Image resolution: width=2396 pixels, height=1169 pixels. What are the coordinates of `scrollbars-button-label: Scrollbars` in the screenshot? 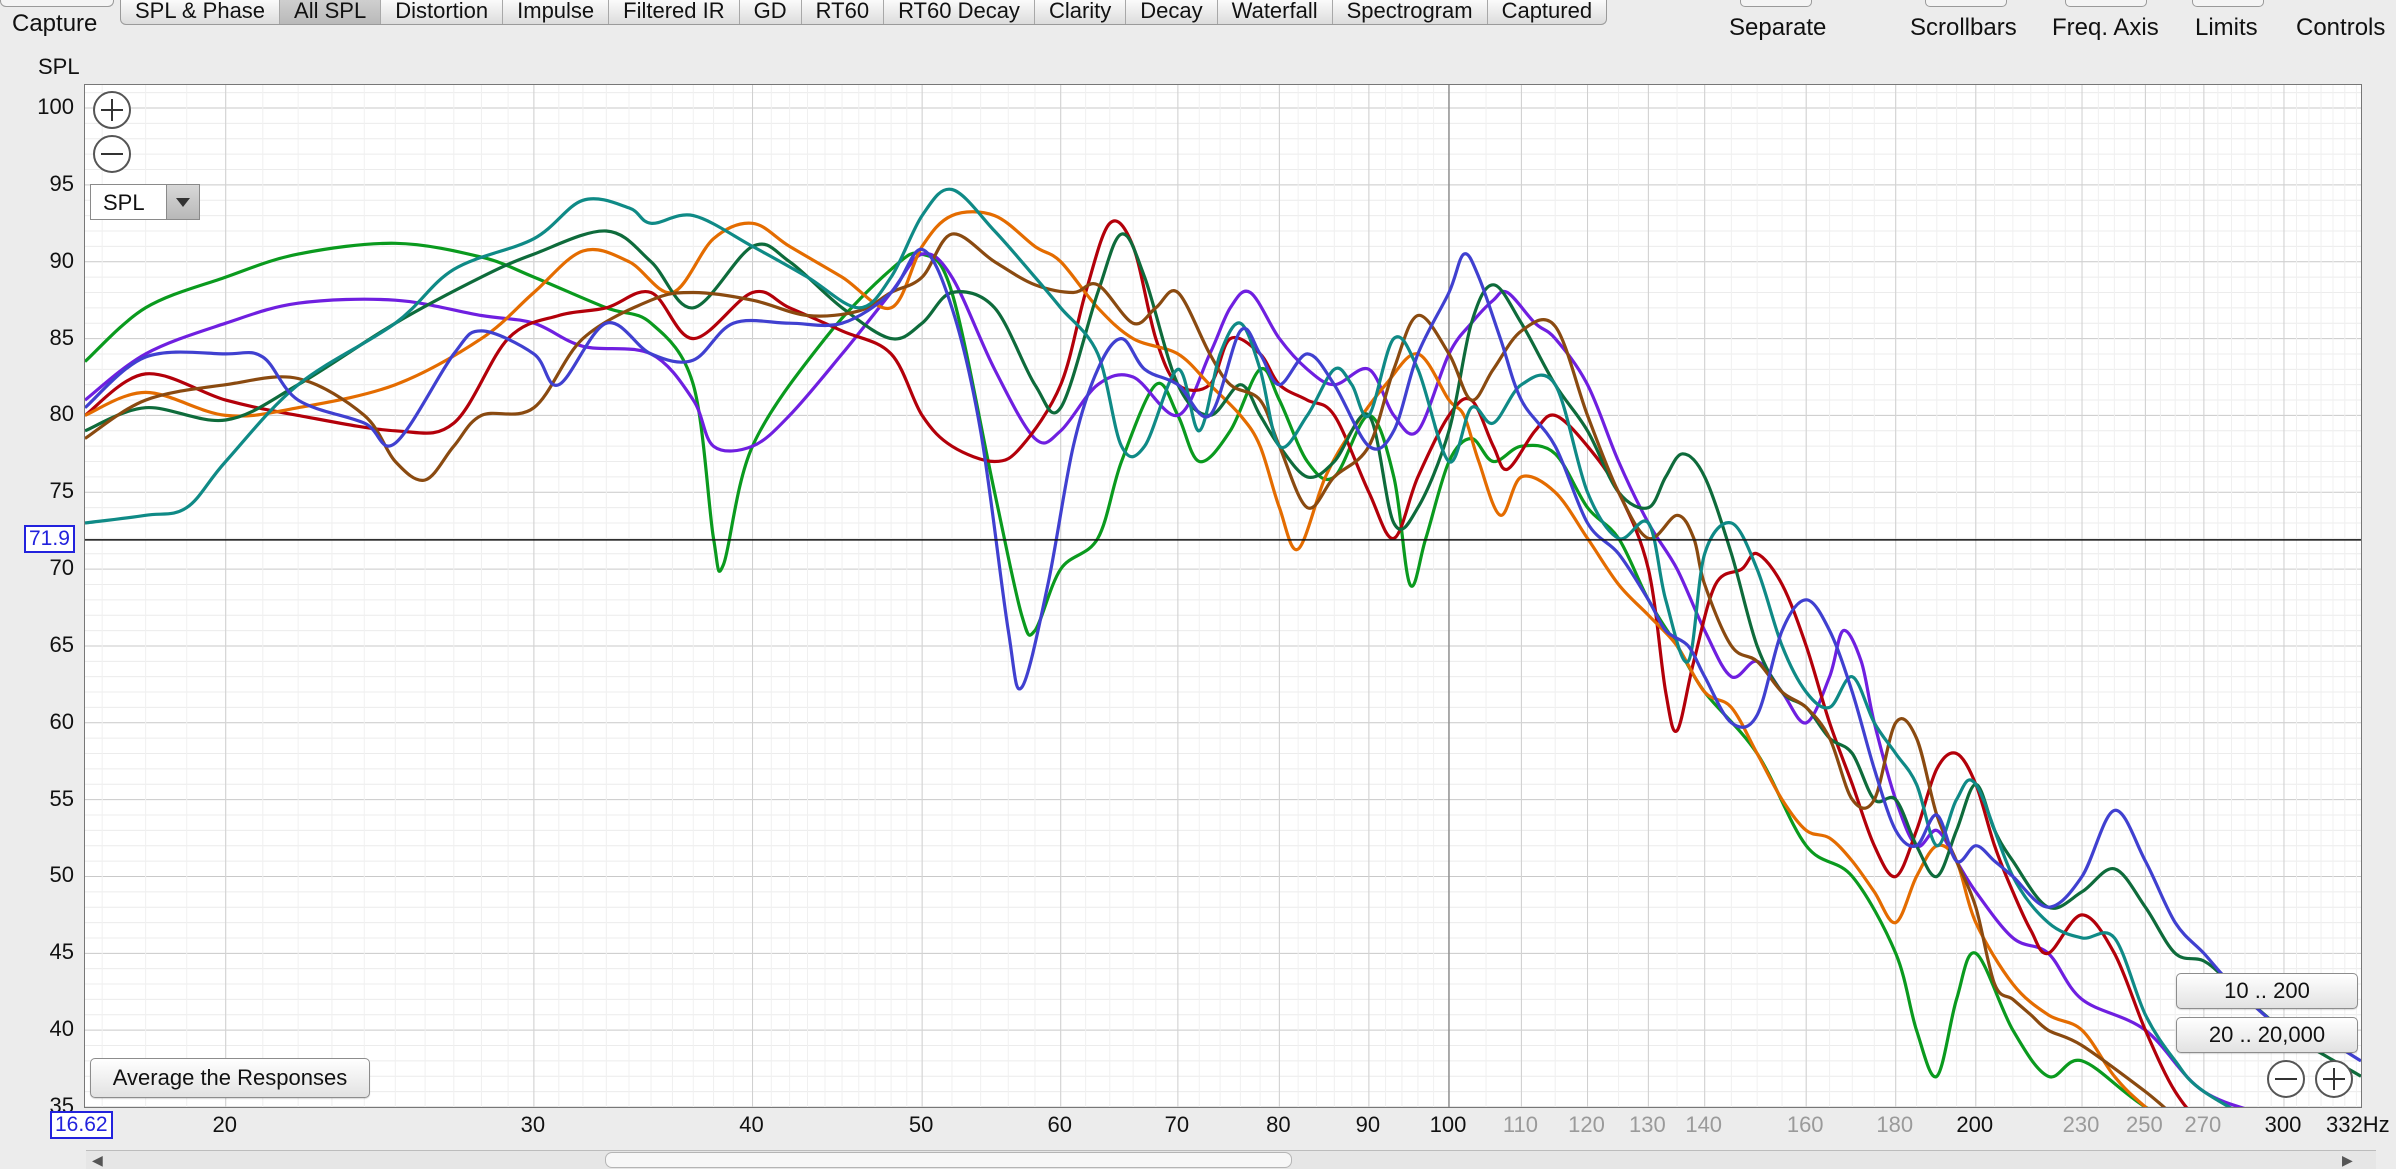 It's located at (1963, 28).